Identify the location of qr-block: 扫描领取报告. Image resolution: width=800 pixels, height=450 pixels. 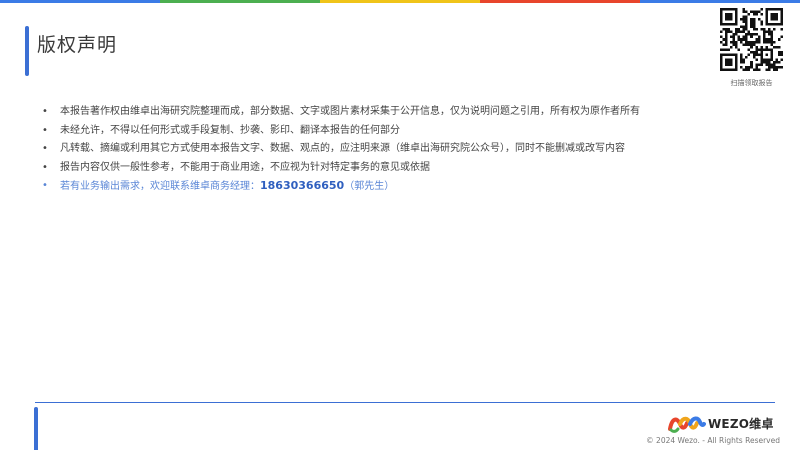
(751, 48).